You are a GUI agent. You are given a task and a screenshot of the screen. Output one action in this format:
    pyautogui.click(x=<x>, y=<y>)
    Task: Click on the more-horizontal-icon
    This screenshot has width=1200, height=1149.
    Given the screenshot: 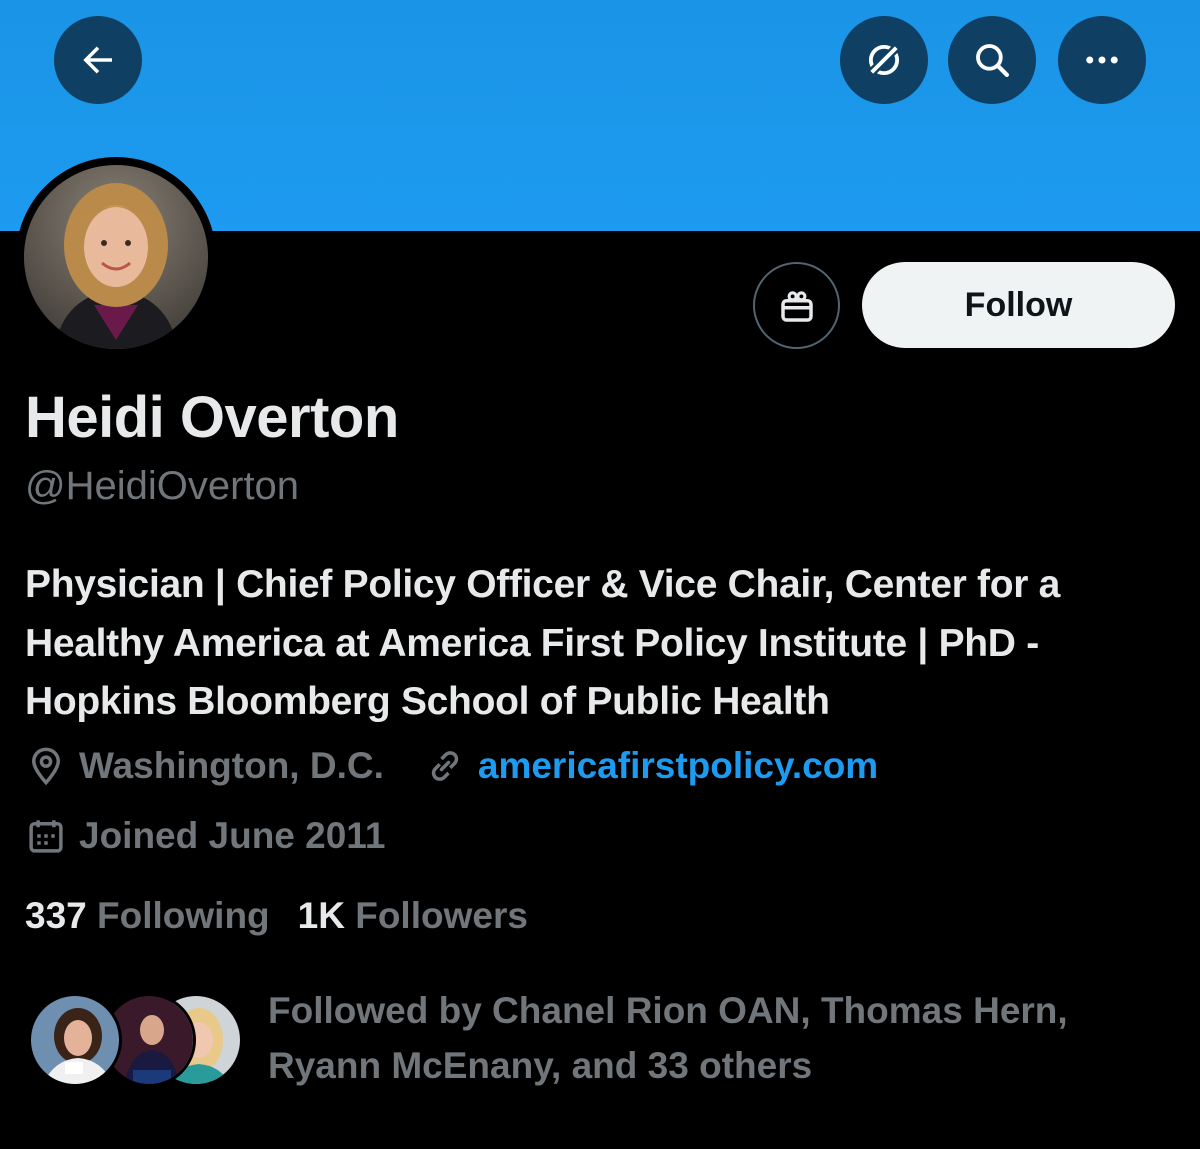 What is the action you would take?
    pyautogui.click(x=1102, y=60)
    